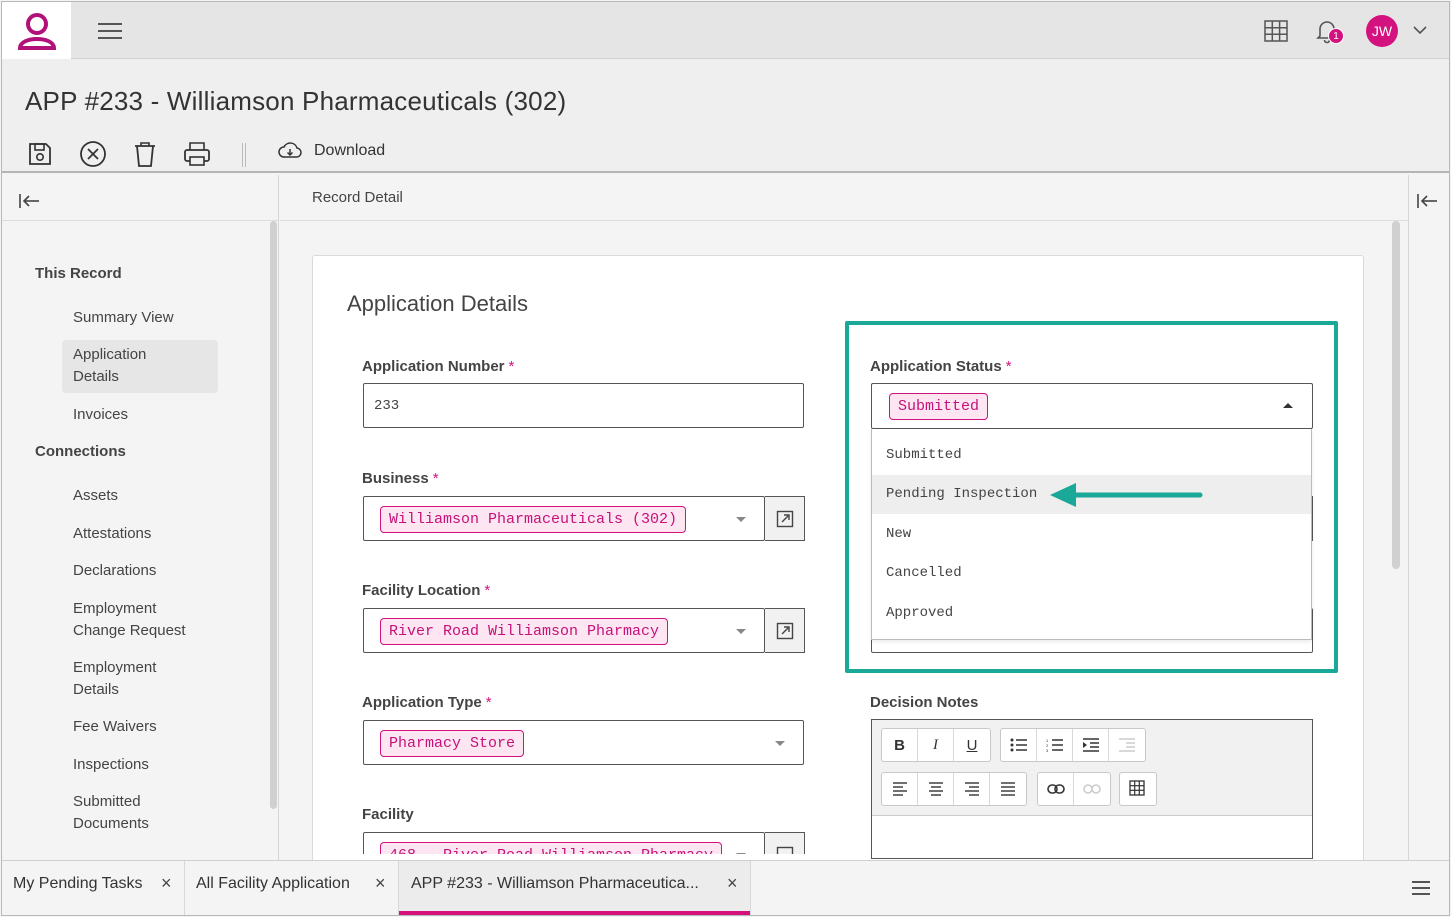  What do you see at coordinates (1382, 31) in the screenshot?
I see `user-avatar: JW` at bounding box center [1382, 31].